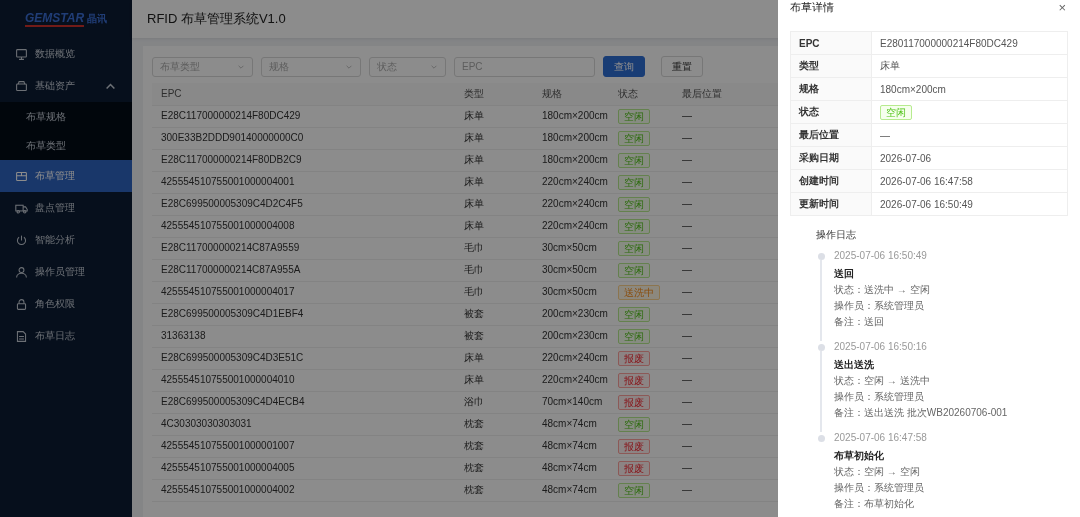 The width and height of the screenshot is (1080, 517). Describe the element at coordinates (812, 7) in the screenshot. I see `drawer-title: 布草详情` at that location.